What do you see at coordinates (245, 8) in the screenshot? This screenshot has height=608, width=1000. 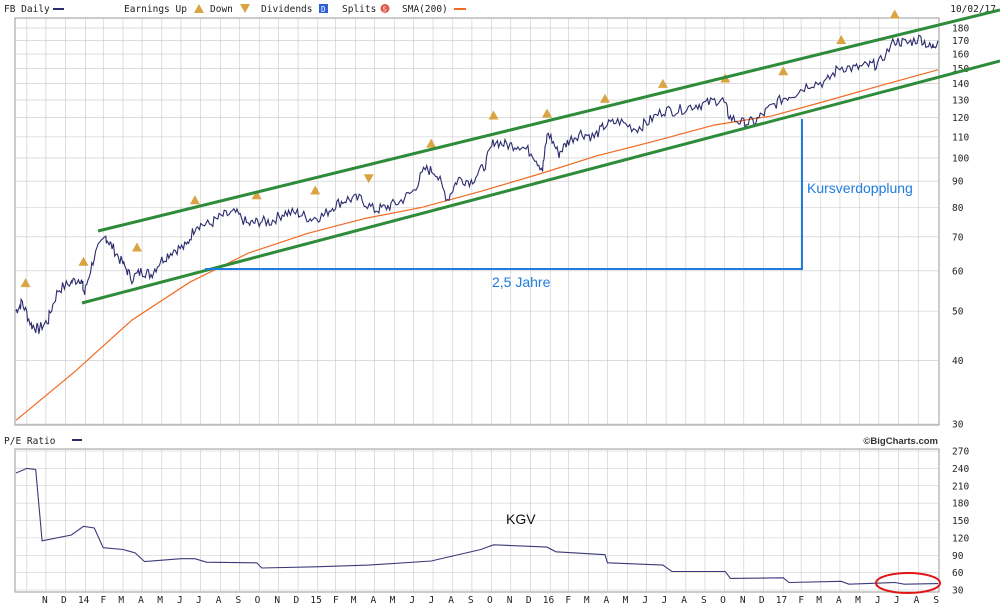 I see `triangle-down-icon` at bounding box center [245, 8].